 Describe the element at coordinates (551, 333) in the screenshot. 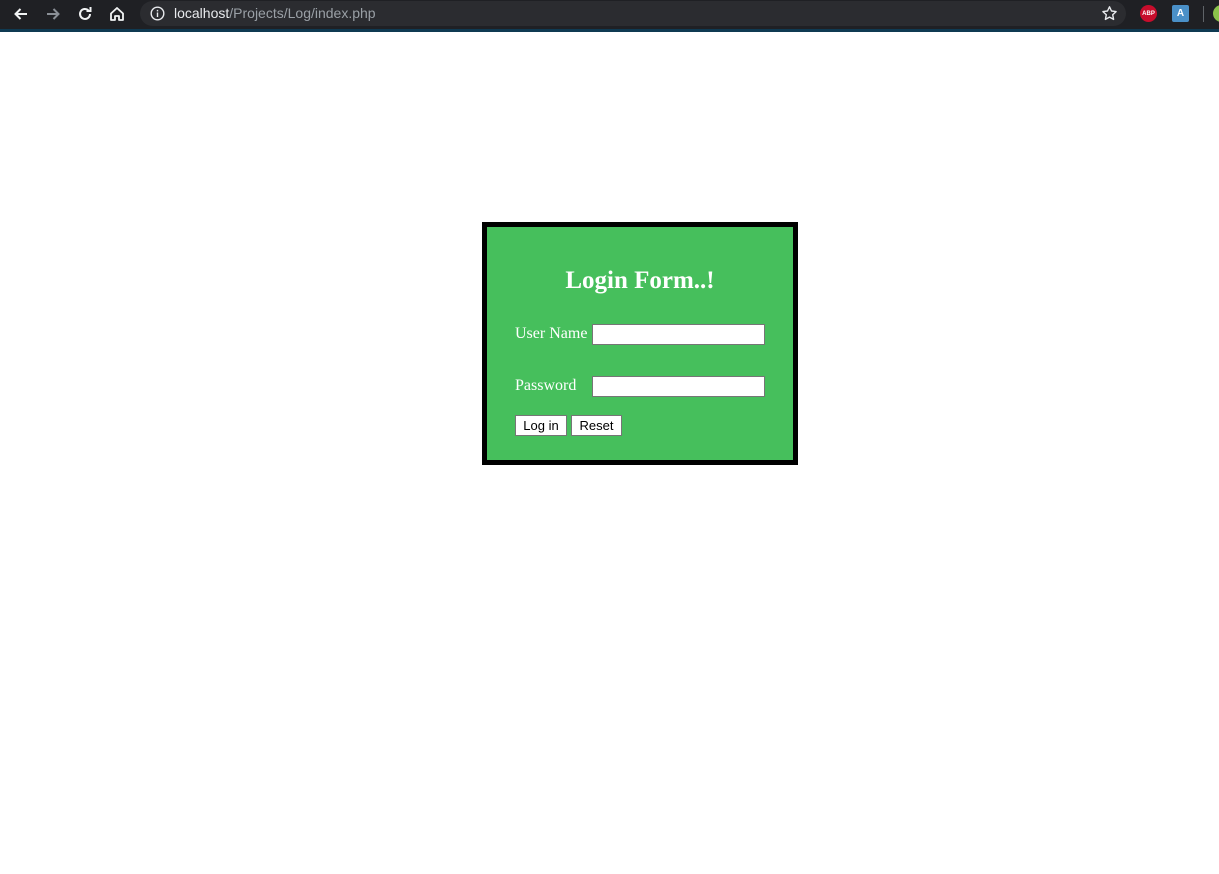

I see `username-label: User Name` at that location.